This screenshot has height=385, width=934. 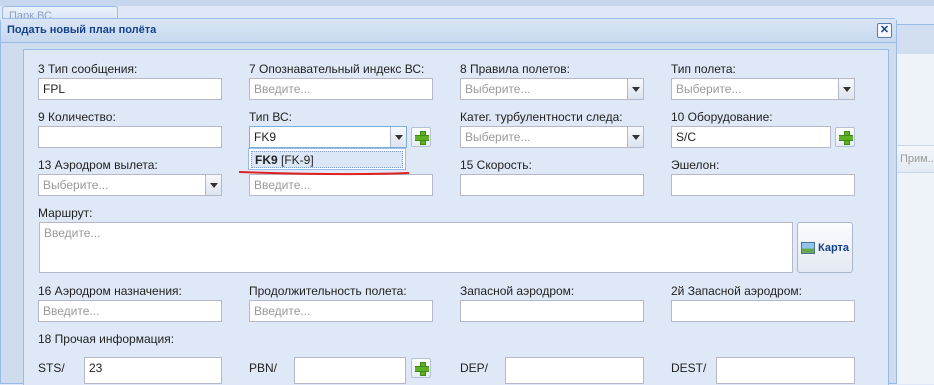 I want to click on msg-type-input: FPL, so click(x=130, y=89).